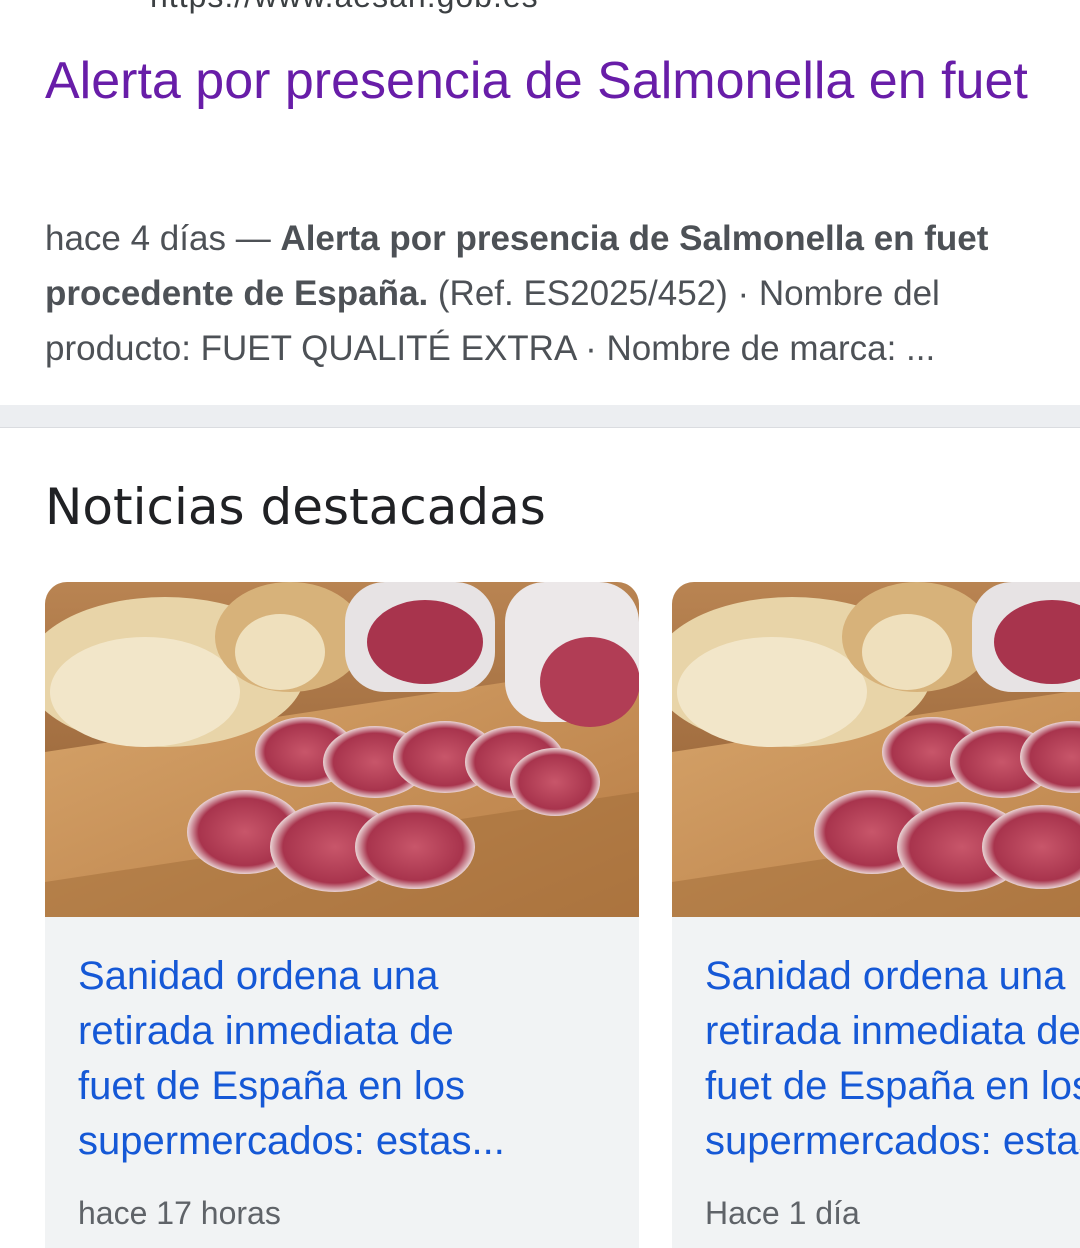 The width and height of the screenshot is (1080, 1248). What do you see at coordinates (295, 507) in the screenshot?
I see `top-stories-heading: Noticias destacadas` at bounding box center [295, 507].